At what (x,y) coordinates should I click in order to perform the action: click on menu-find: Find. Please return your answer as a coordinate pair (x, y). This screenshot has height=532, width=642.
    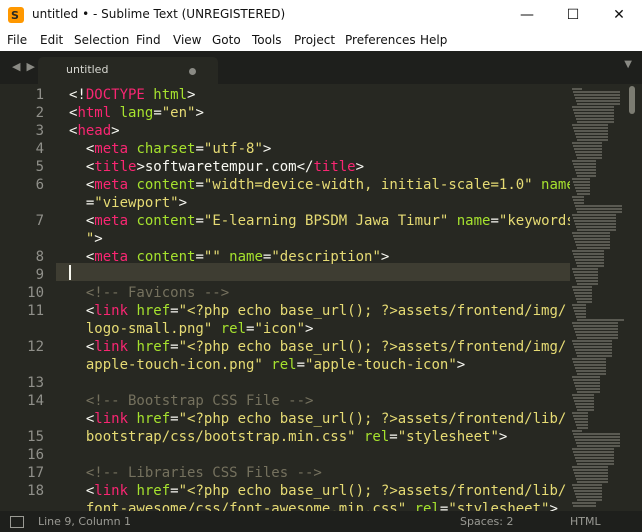
    Looking at the image, I should click on (148, 40).